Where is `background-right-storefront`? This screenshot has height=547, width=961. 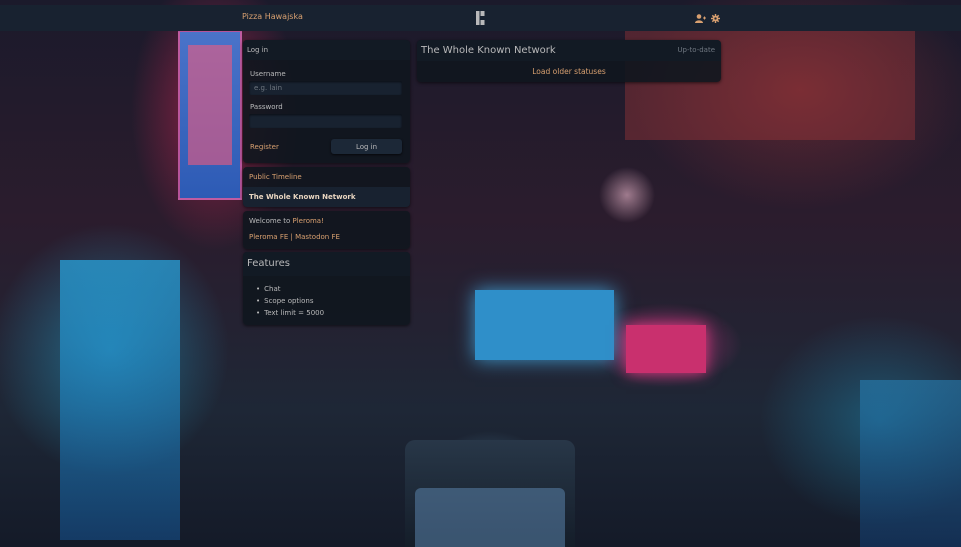
background-right-storefront is located at coordinates (910, 463).